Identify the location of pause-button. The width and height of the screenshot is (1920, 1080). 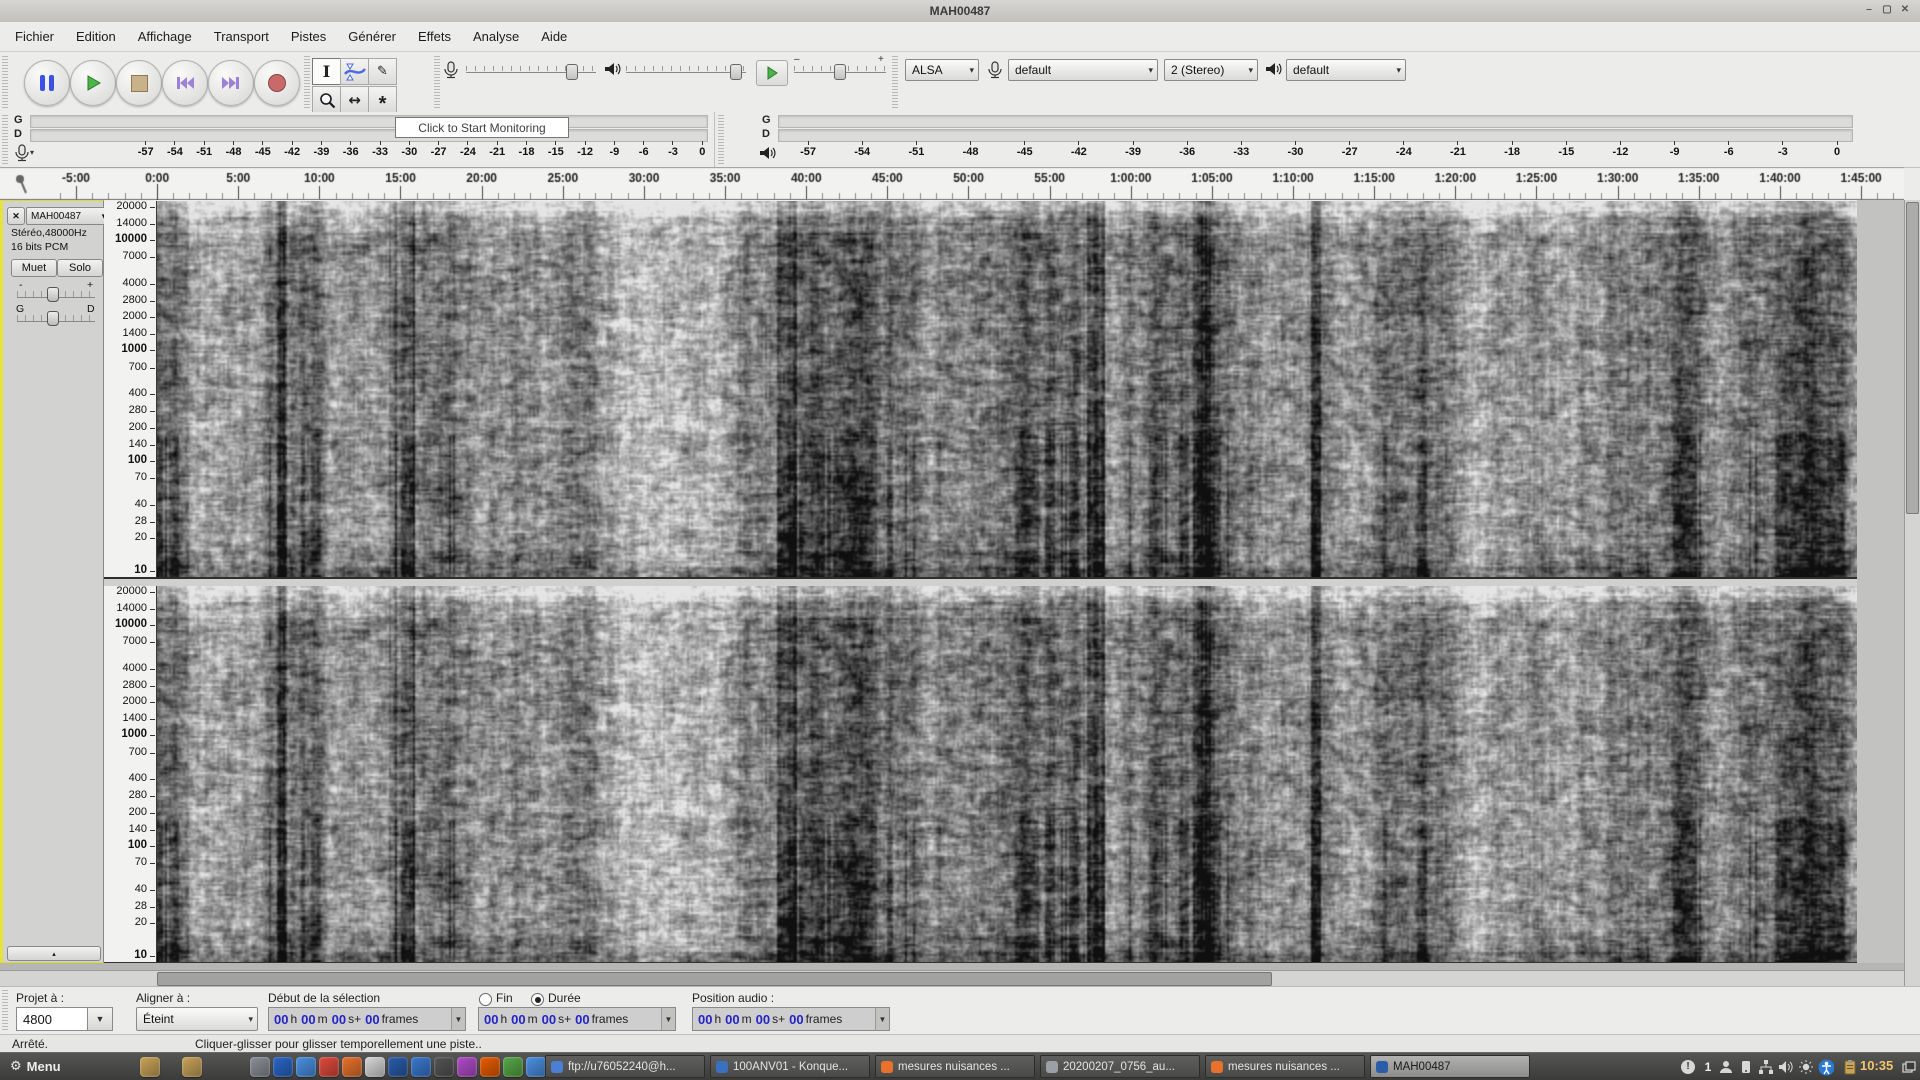
(47, 83).